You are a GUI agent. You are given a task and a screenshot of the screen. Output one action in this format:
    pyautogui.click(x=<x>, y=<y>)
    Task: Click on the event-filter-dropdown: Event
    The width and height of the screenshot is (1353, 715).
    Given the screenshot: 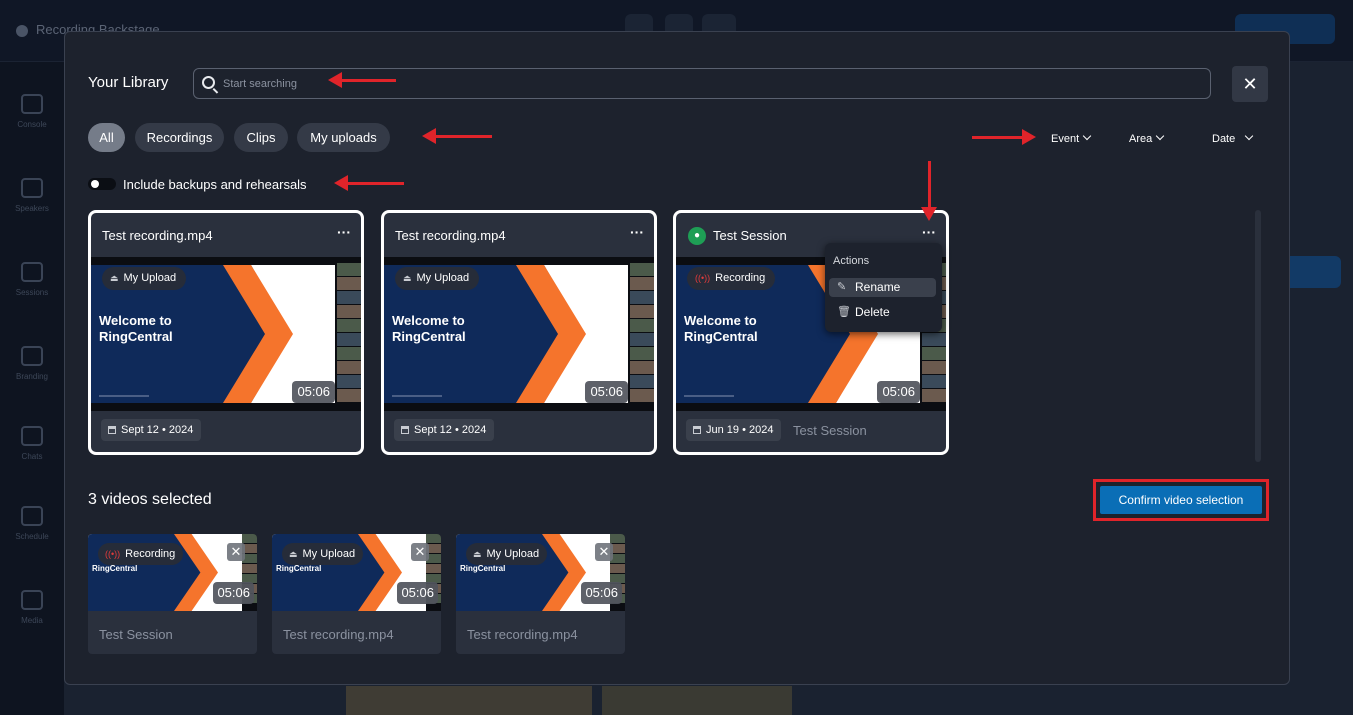 What is the action you would take?
    pyautogui.click(x=1071, y=138)
    